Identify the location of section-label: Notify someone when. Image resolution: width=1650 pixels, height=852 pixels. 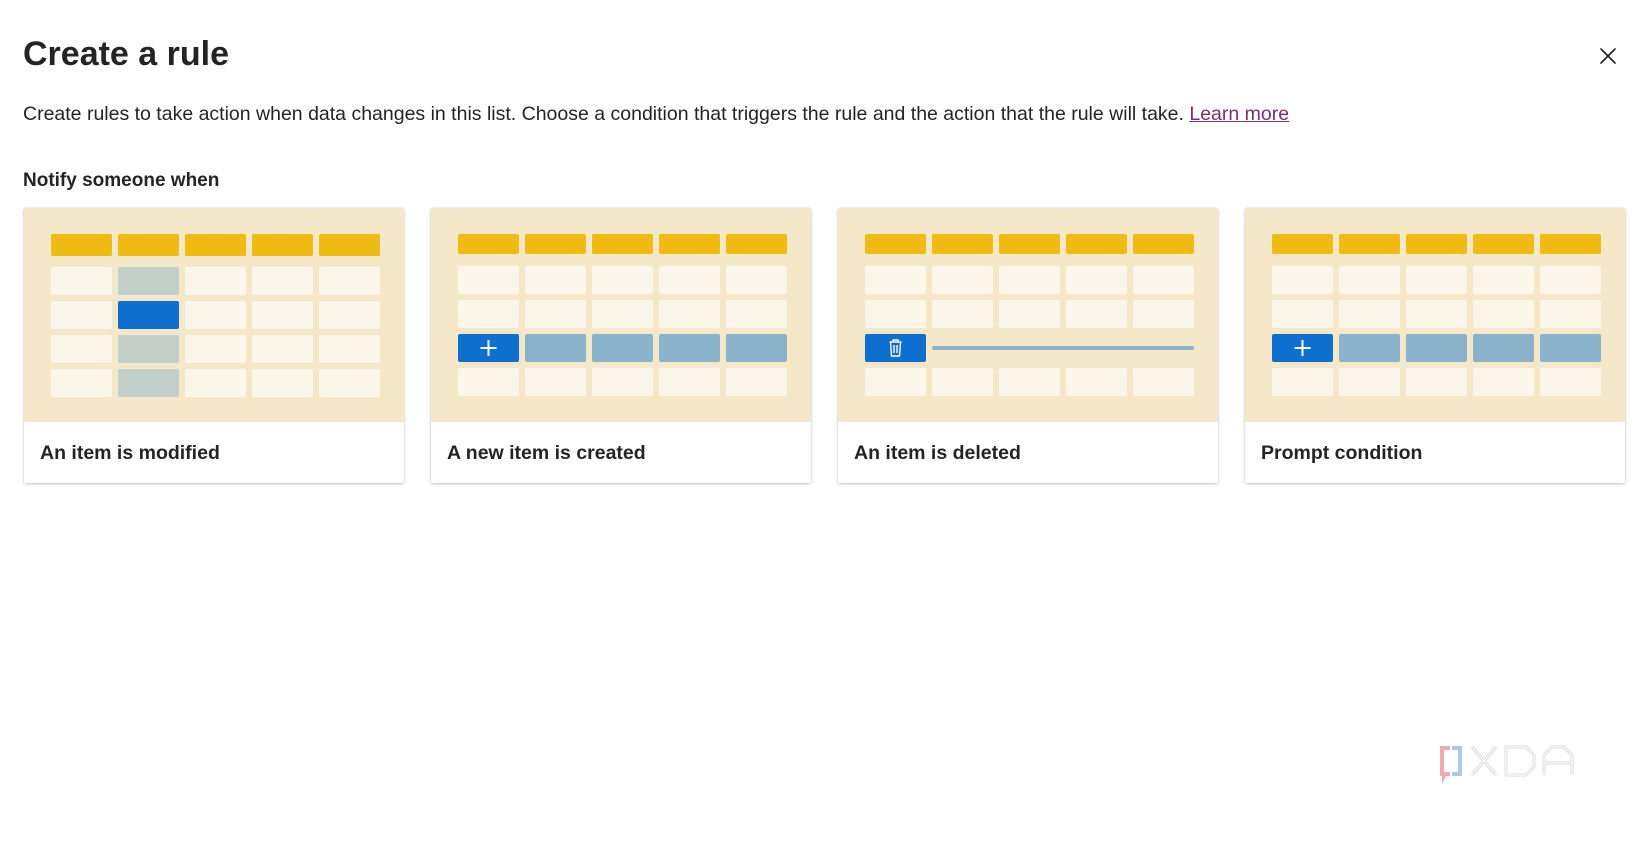
(121, 180).